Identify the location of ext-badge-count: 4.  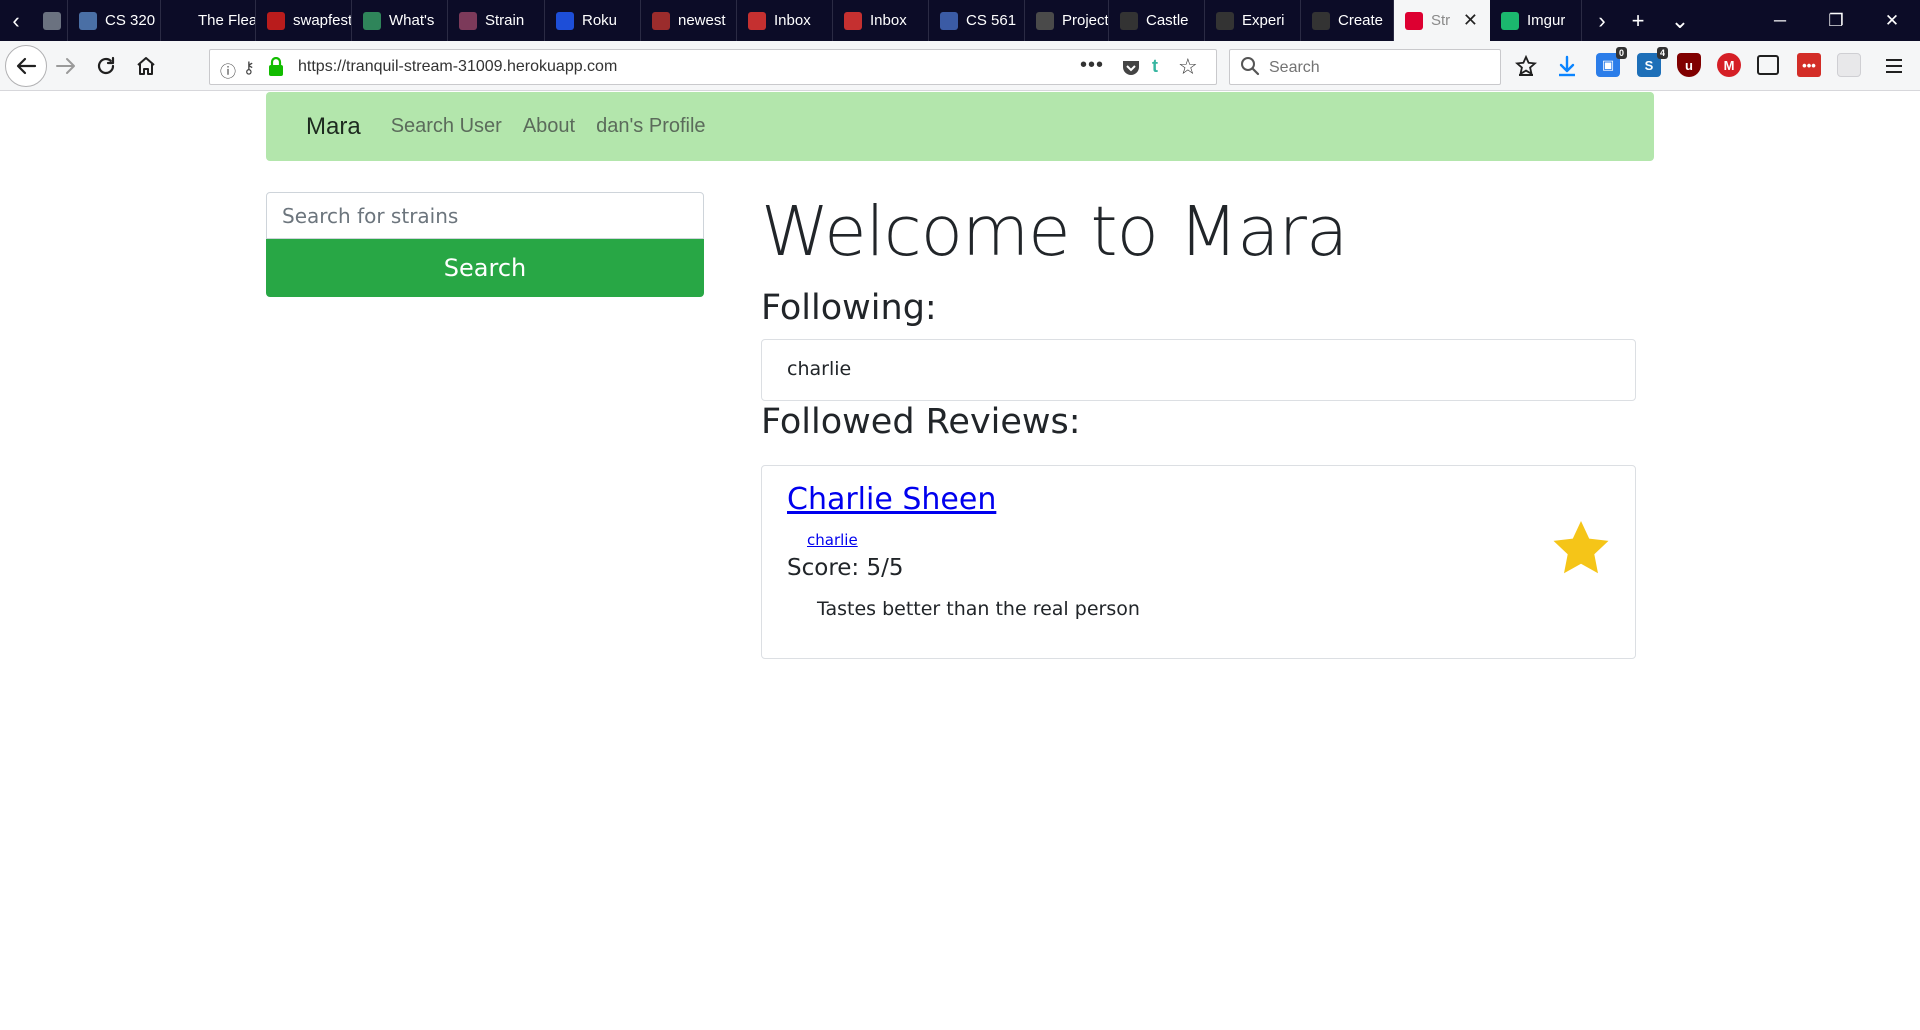
(1662, 53).